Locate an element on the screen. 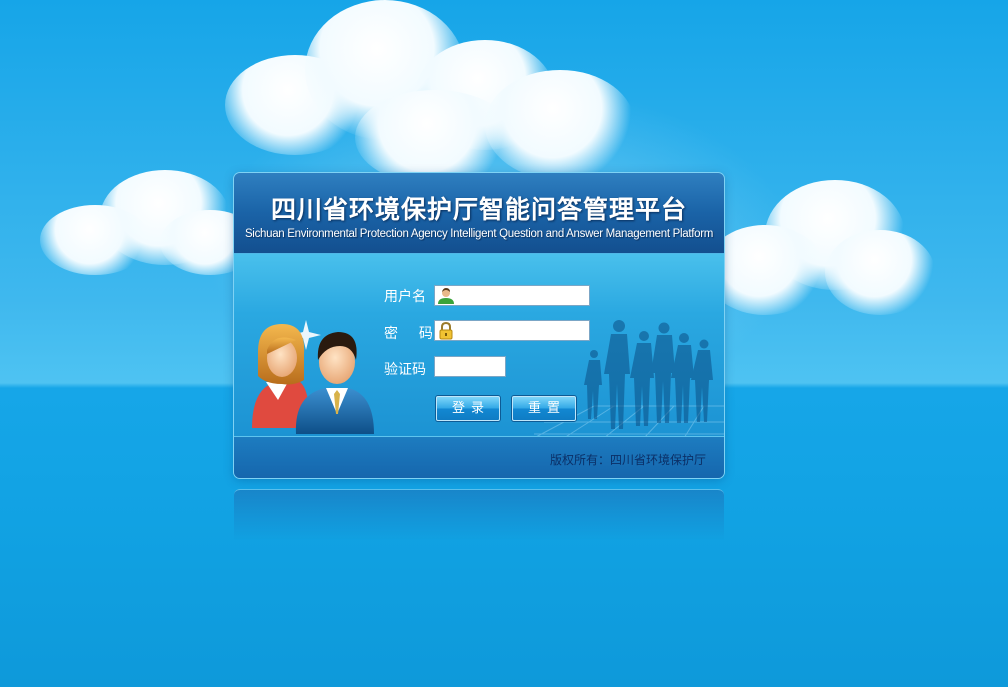  cloud-right is located at coordinates (820, 245).